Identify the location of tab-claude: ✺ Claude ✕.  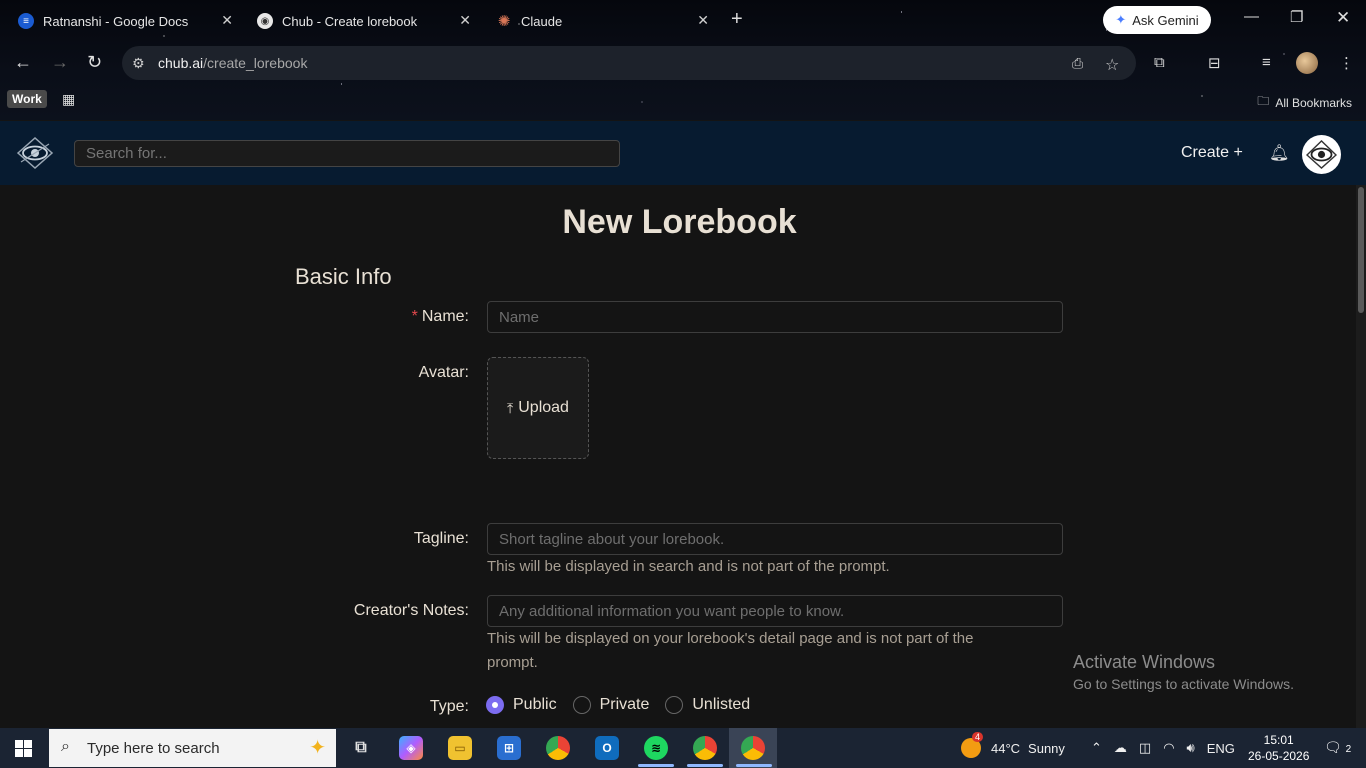
(599, 21).